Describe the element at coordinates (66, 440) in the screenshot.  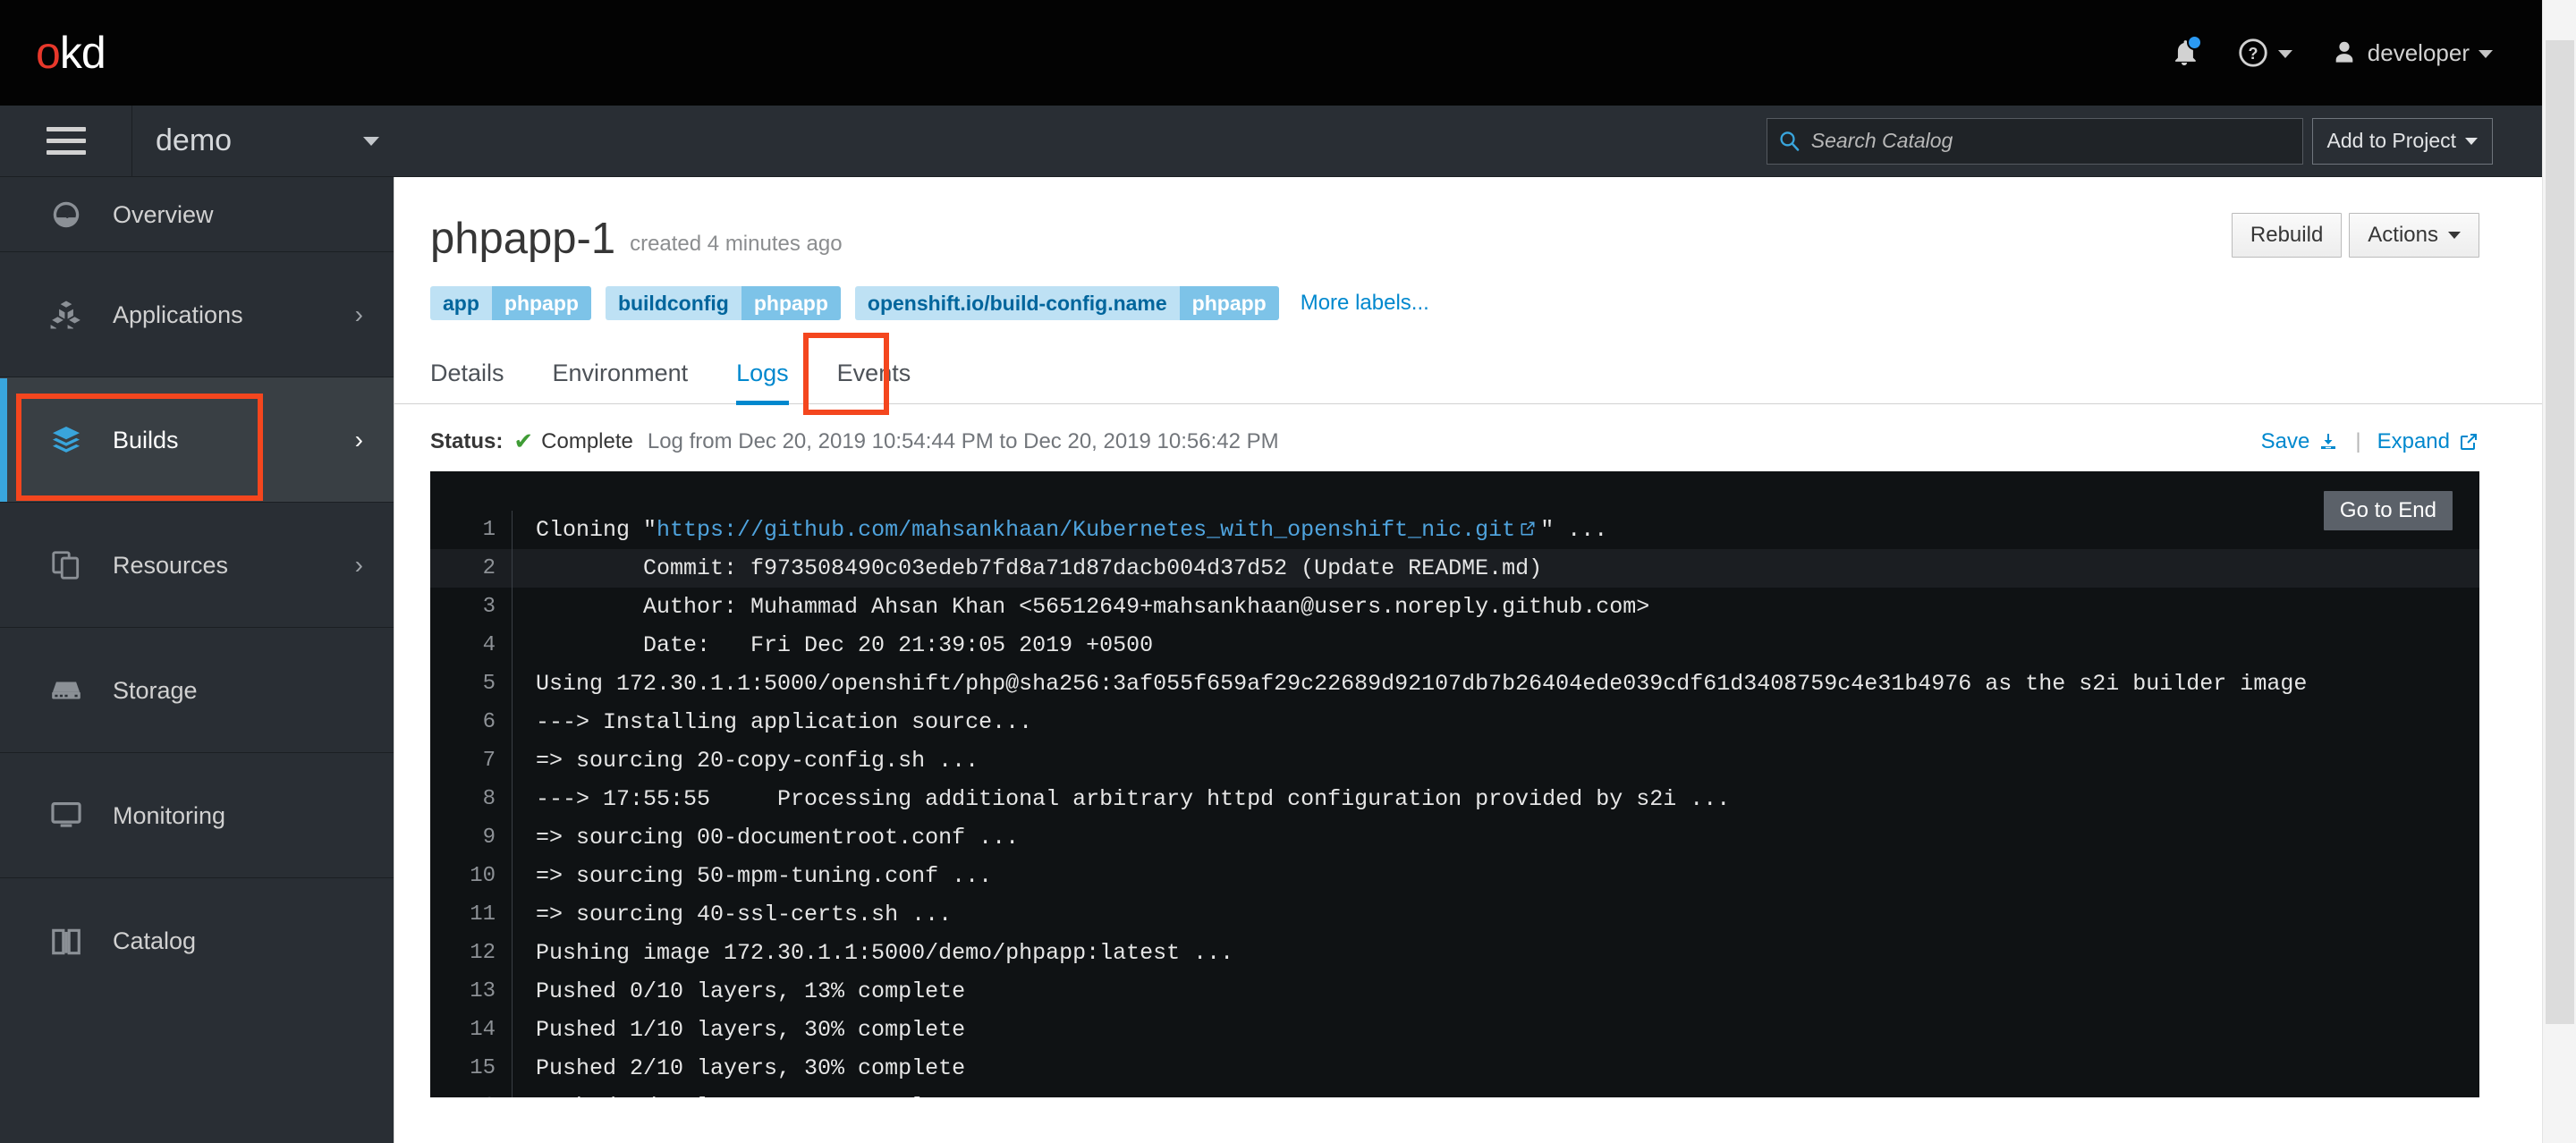
I see `layers-icon` at that location.